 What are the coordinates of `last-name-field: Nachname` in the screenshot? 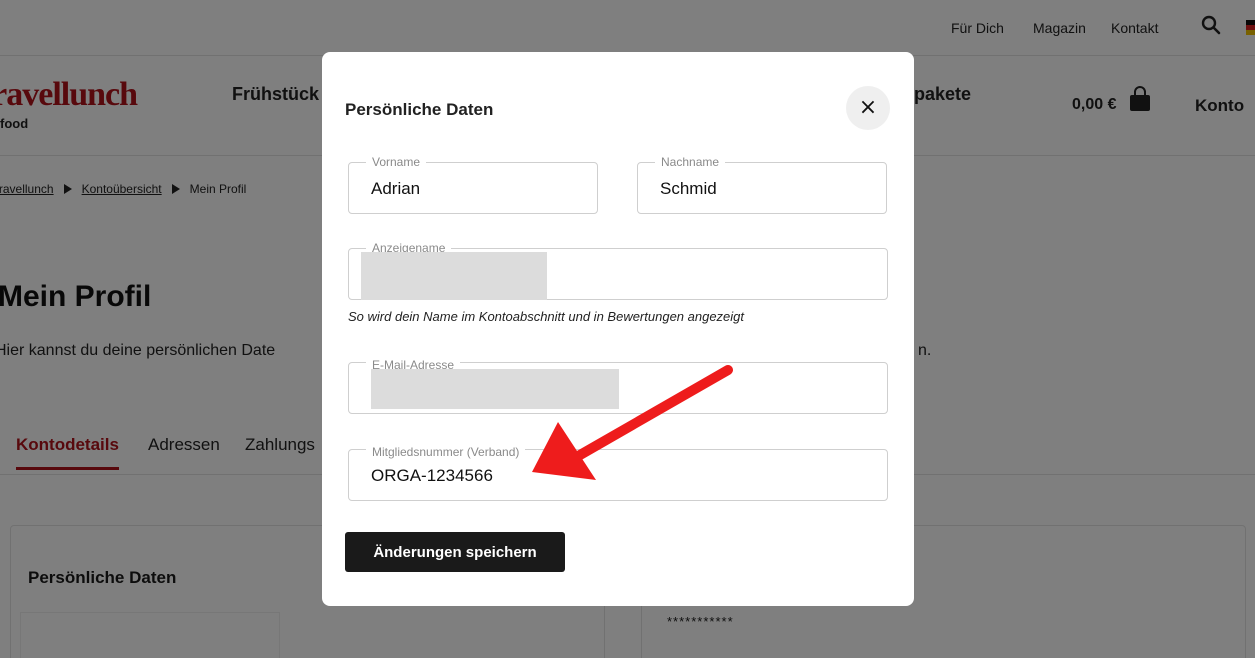 It's located at (762, 184).